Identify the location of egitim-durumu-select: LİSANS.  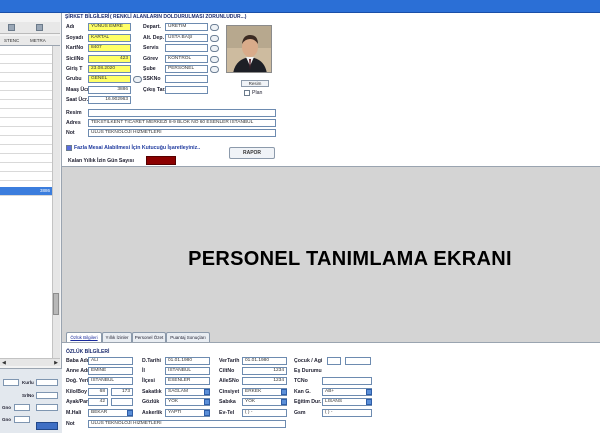
(347, 402).